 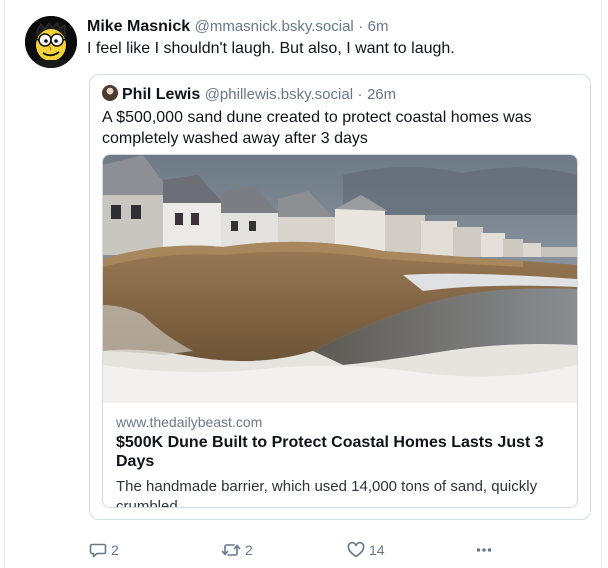 I want to click on quoted-author-name: Phil Lewis, so click(x=161, y=94).